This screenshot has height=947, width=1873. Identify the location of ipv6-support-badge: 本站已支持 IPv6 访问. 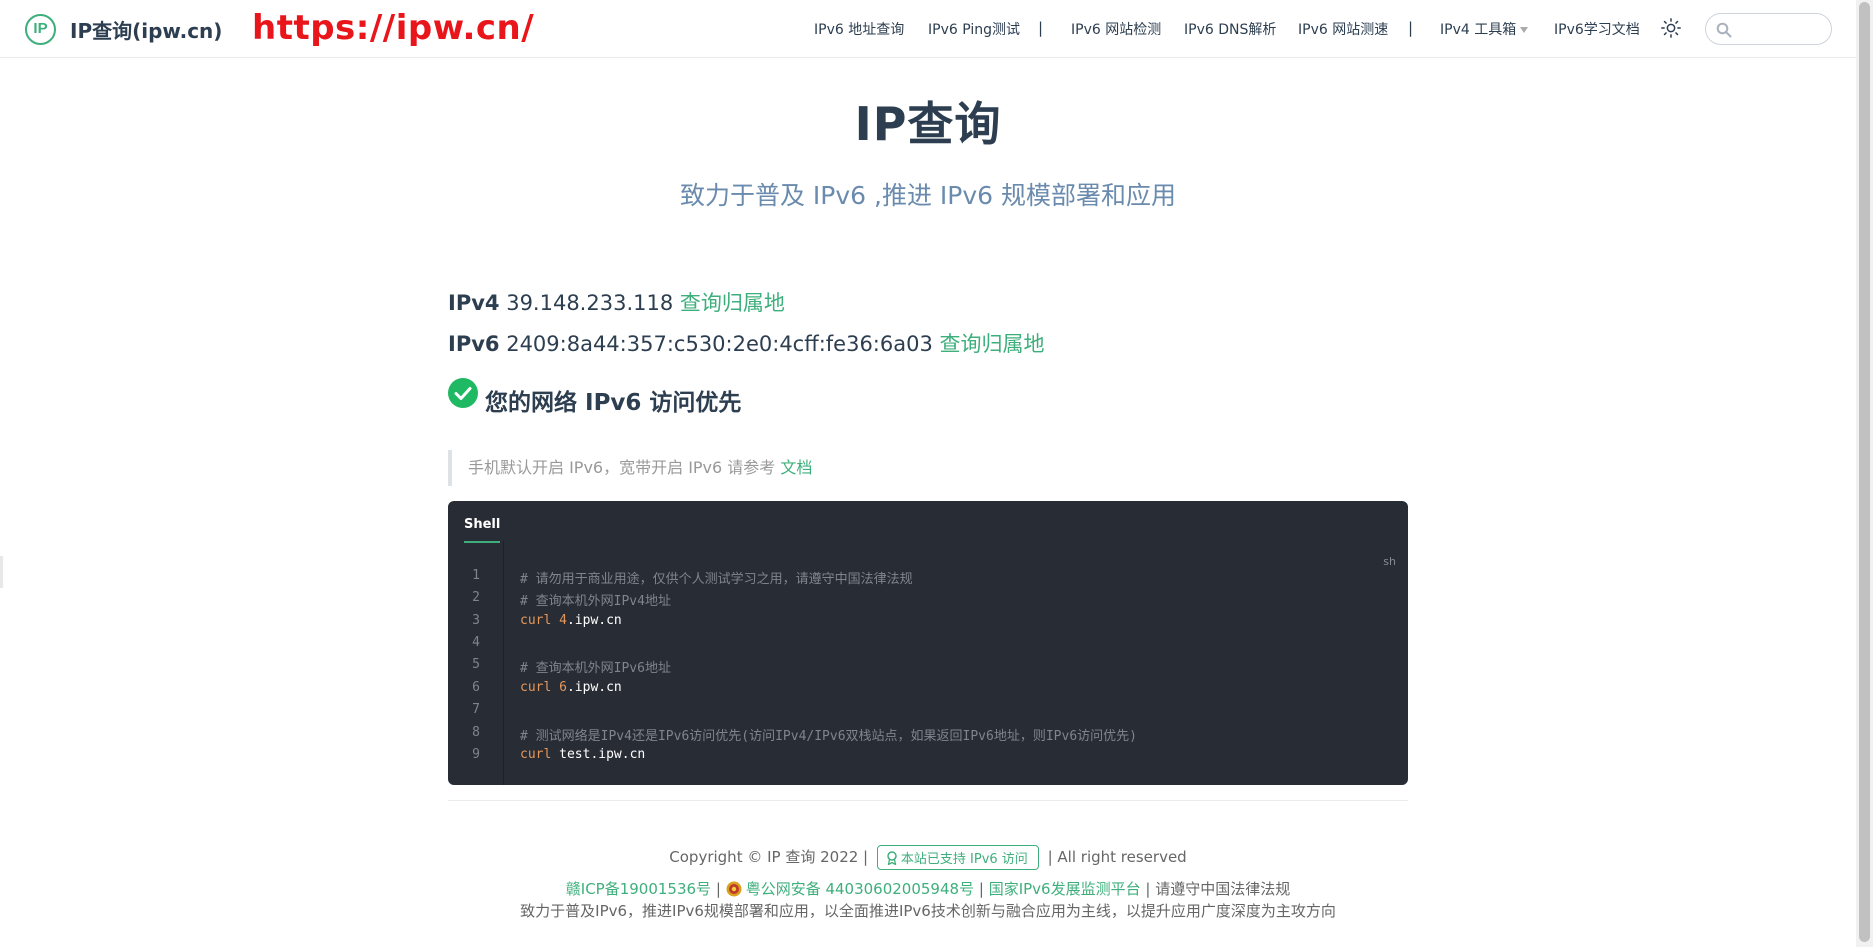
(957, 857).